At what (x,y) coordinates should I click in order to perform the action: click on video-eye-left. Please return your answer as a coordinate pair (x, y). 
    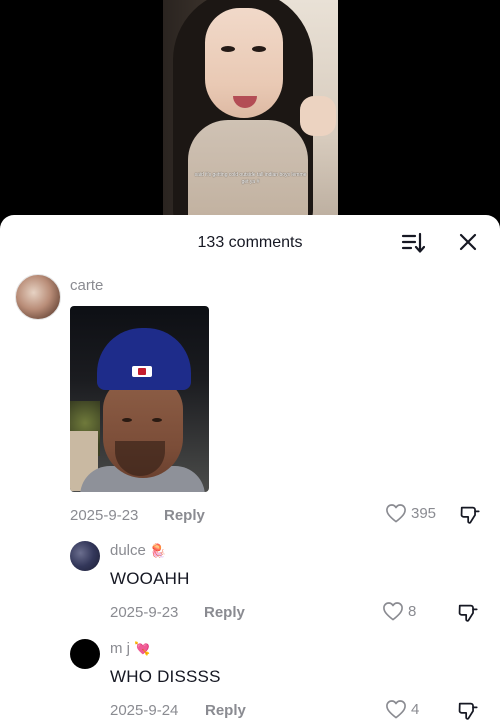
    Looking at the image, I should click on (228, 49).